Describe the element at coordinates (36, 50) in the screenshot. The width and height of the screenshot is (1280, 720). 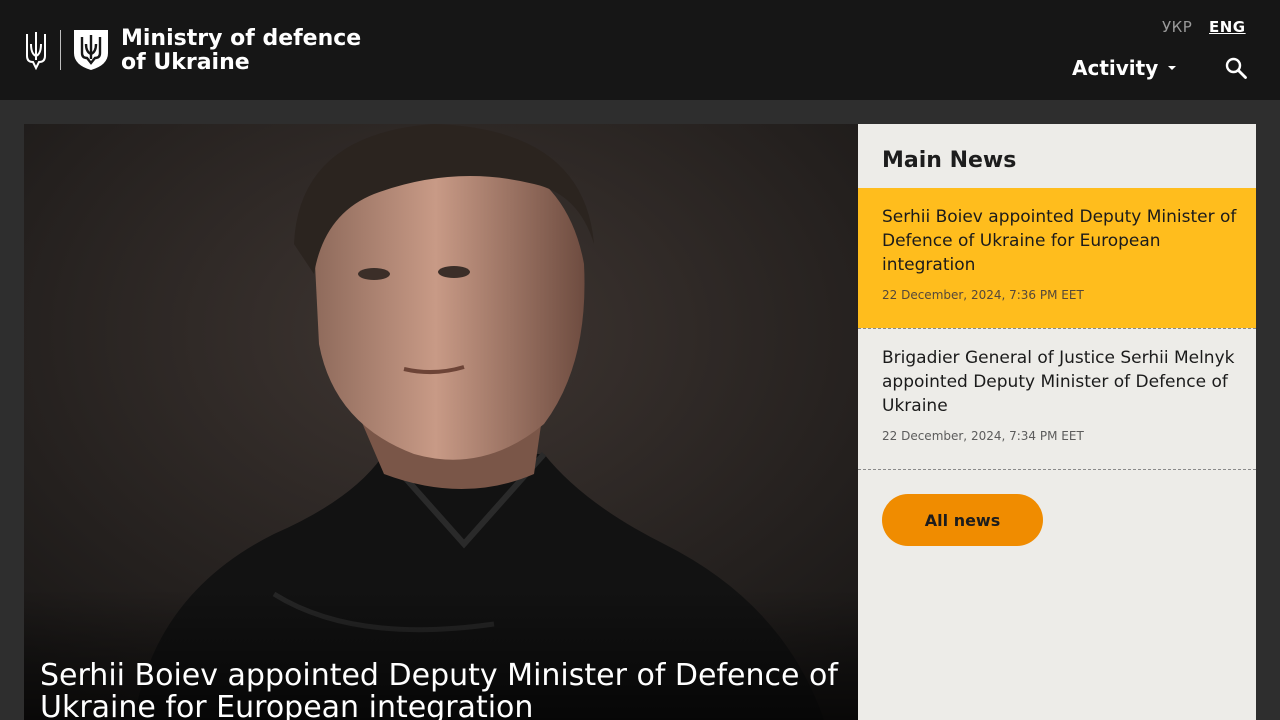
I see `trident-icon` at that location.